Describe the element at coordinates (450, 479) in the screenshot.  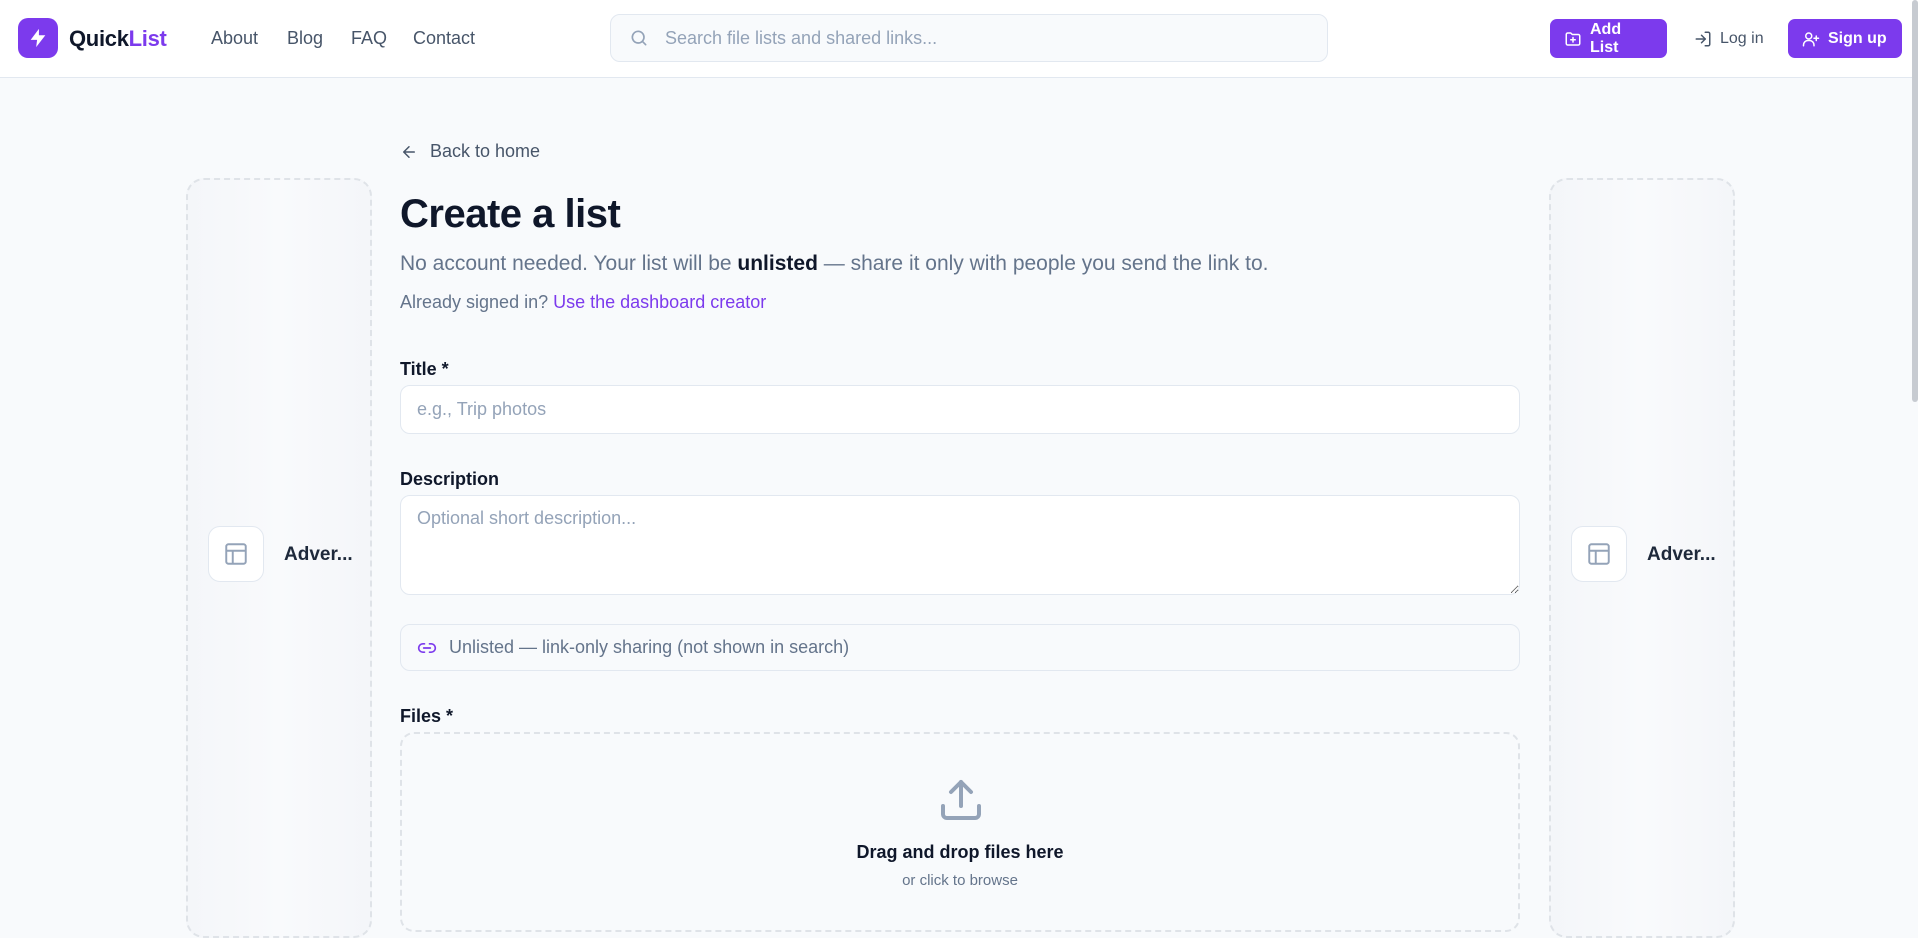
I see `description-label: Description` at that location.